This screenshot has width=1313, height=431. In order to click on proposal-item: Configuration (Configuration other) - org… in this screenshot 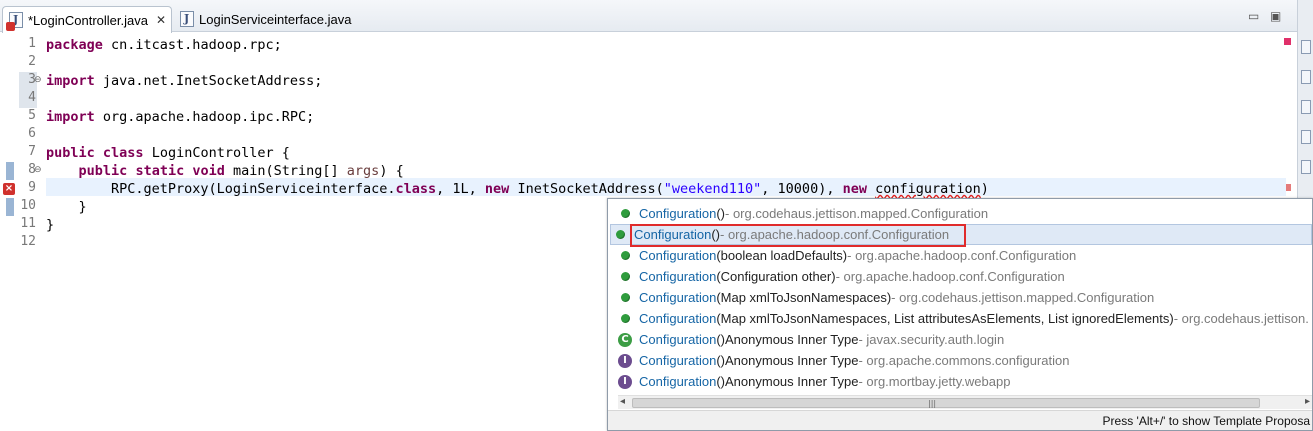, I will do `click(840, 276)`.